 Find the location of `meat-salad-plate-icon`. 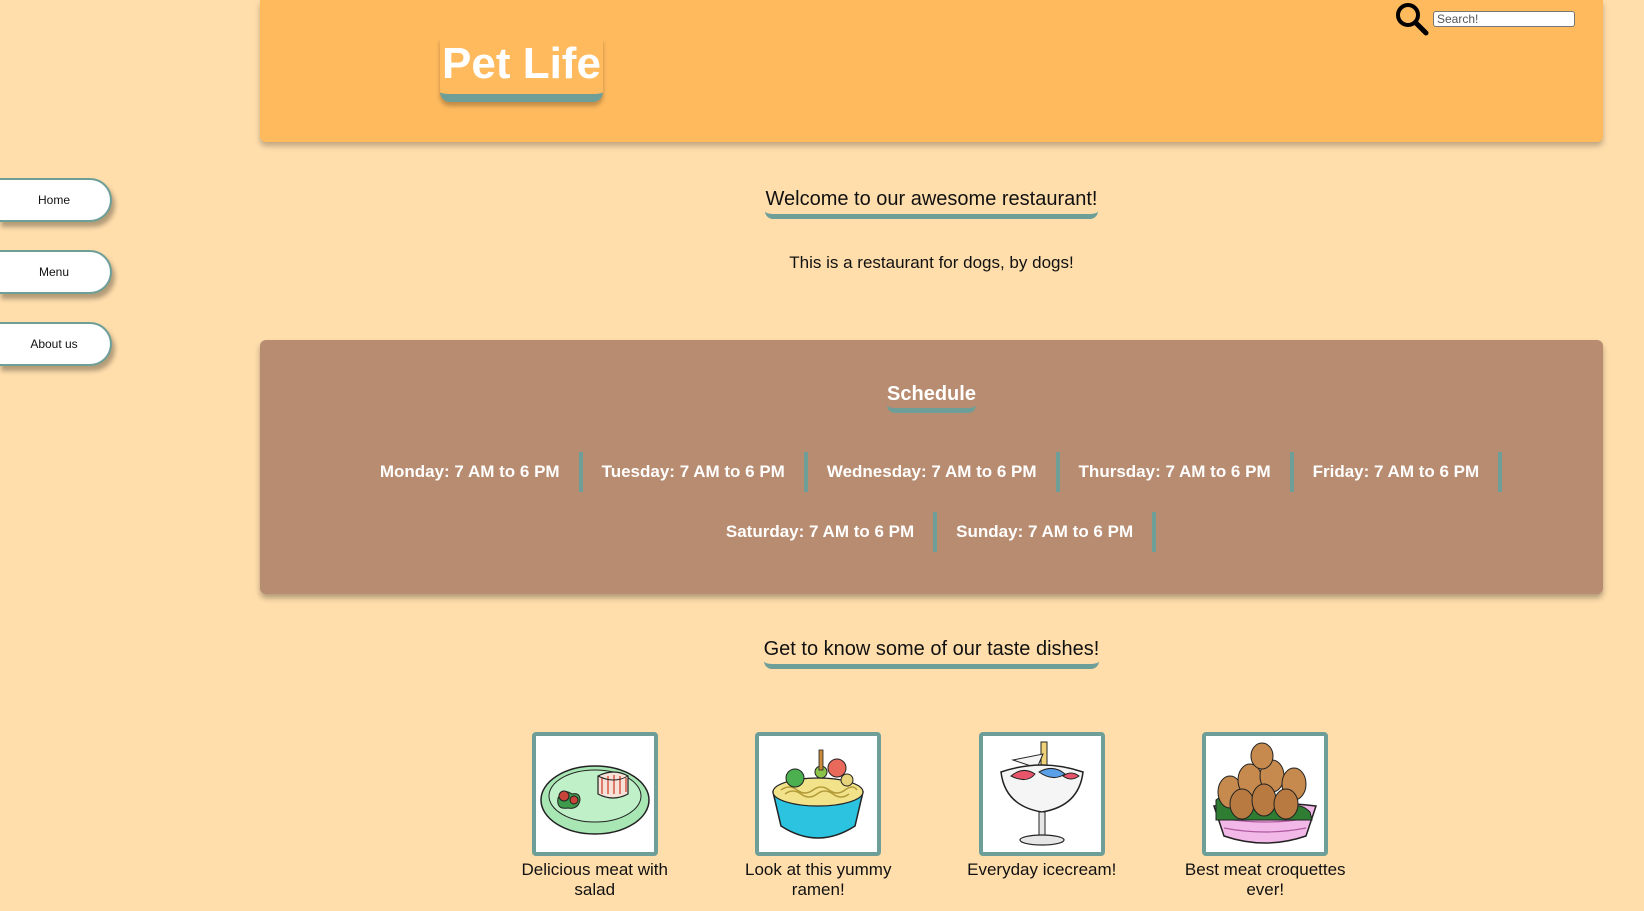

meat-salad-plate-icon is located at coordinates (594, 794).